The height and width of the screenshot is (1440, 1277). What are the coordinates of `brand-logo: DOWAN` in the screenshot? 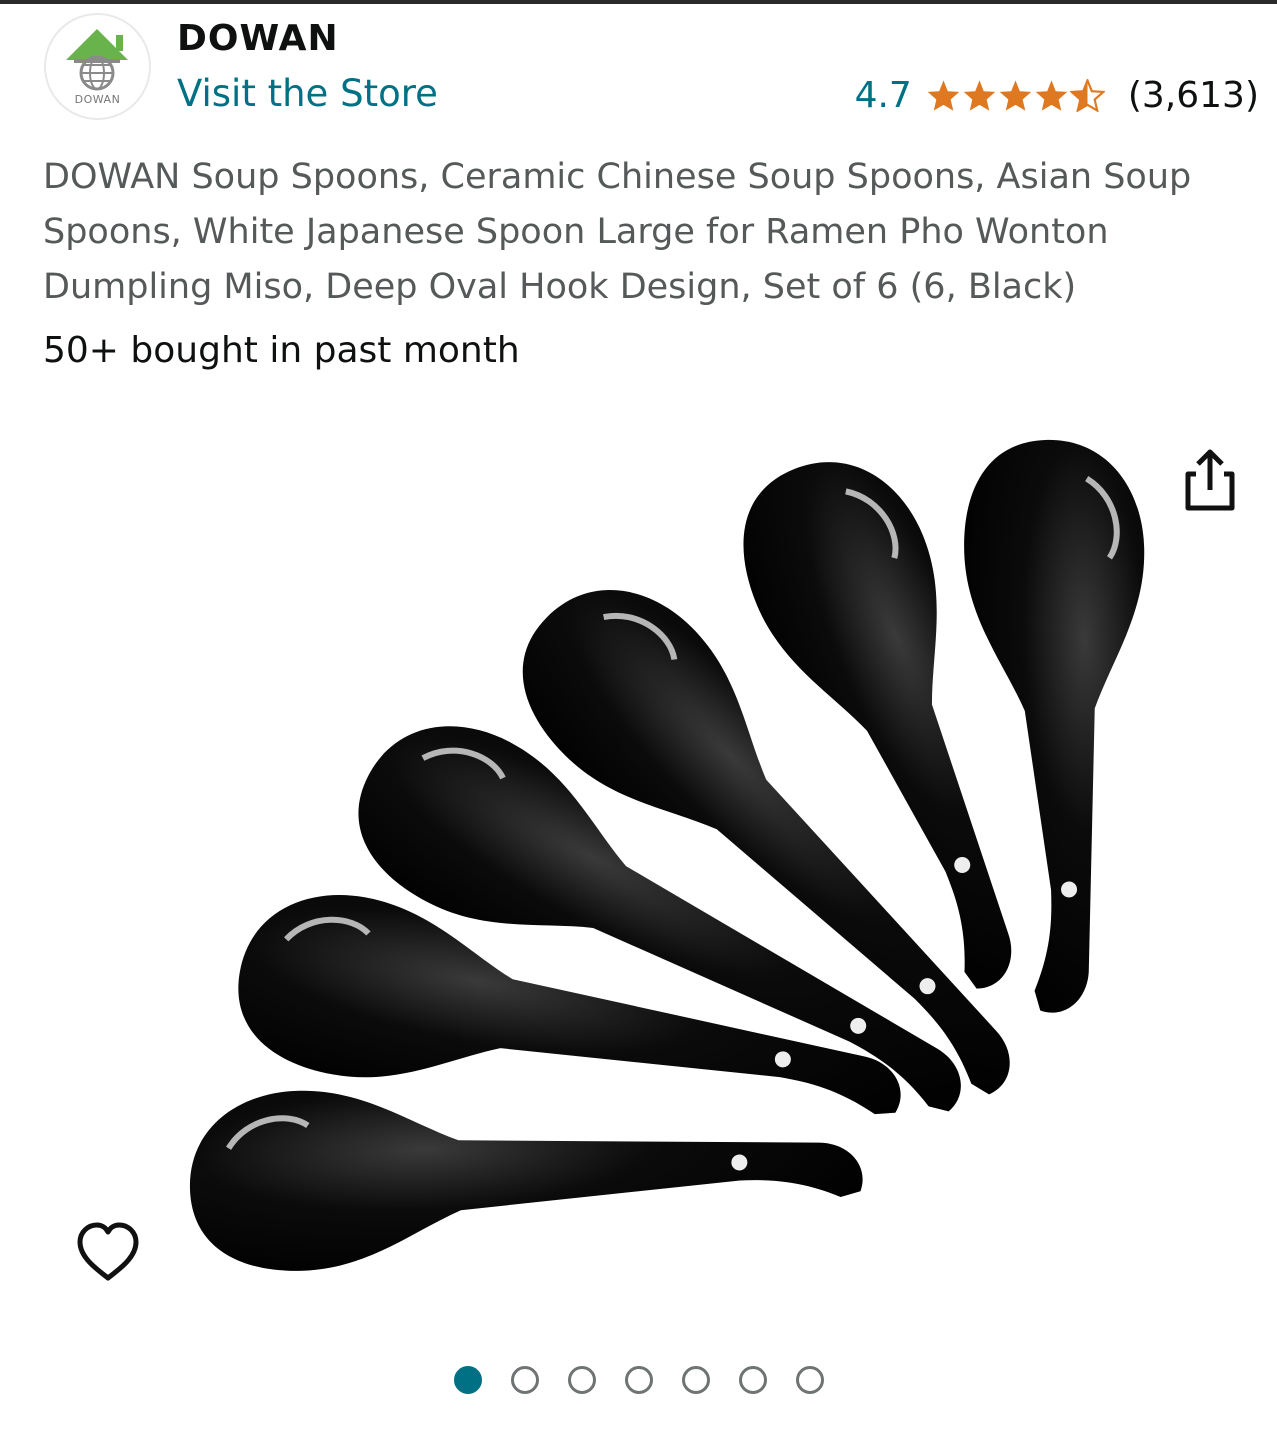 It's located at (97, 66).